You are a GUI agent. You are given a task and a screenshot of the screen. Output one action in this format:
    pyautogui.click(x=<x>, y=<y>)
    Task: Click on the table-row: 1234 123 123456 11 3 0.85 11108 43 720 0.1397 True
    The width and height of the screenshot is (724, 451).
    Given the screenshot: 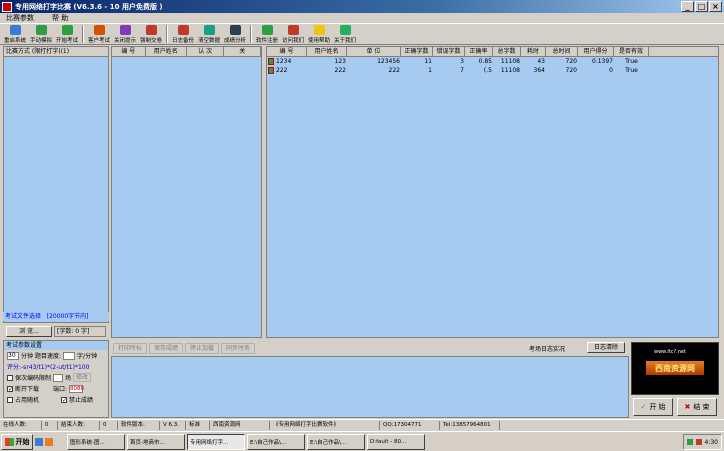 What is the action you would take?
    pyautogui.click(x=492, y=61)
    